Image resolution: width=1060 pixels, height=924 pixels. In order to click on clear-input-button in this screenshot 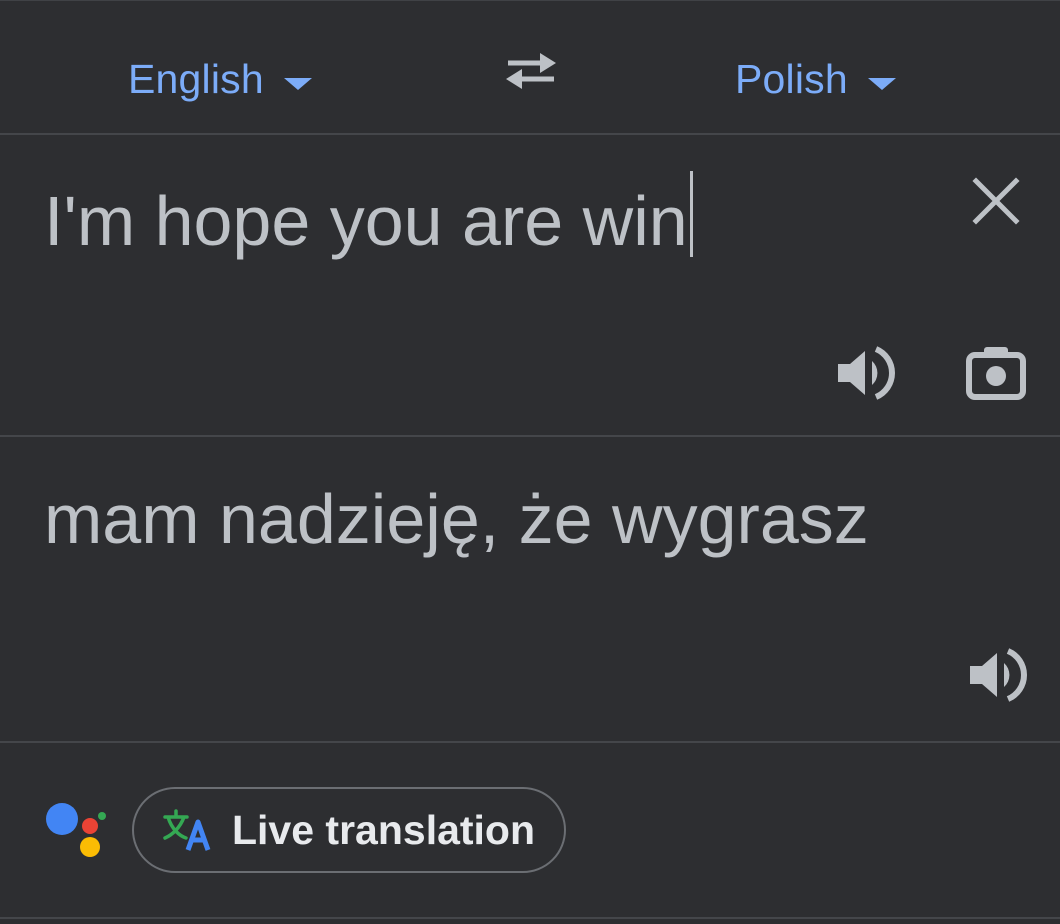, I will do `click(996, 201)`.